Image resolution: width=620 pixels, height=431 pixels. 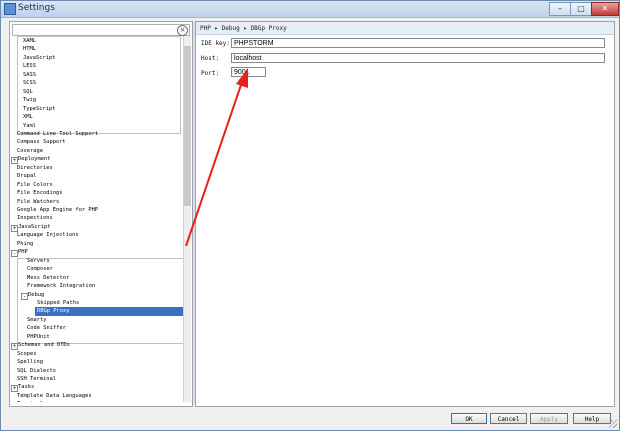 What do you see at coordinates (182, 30) in the screenshot?
I see `clear-search-icon: ×` at bounding box center [182, 30].